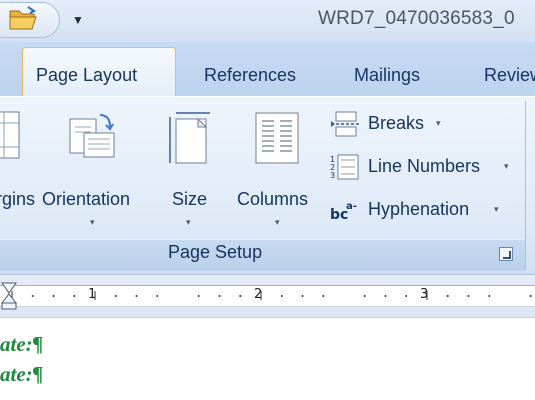  What do you see at coordinates (332, 175) in the screenshot?
I see `svg-text: 3` at bounding box center [332, 175].